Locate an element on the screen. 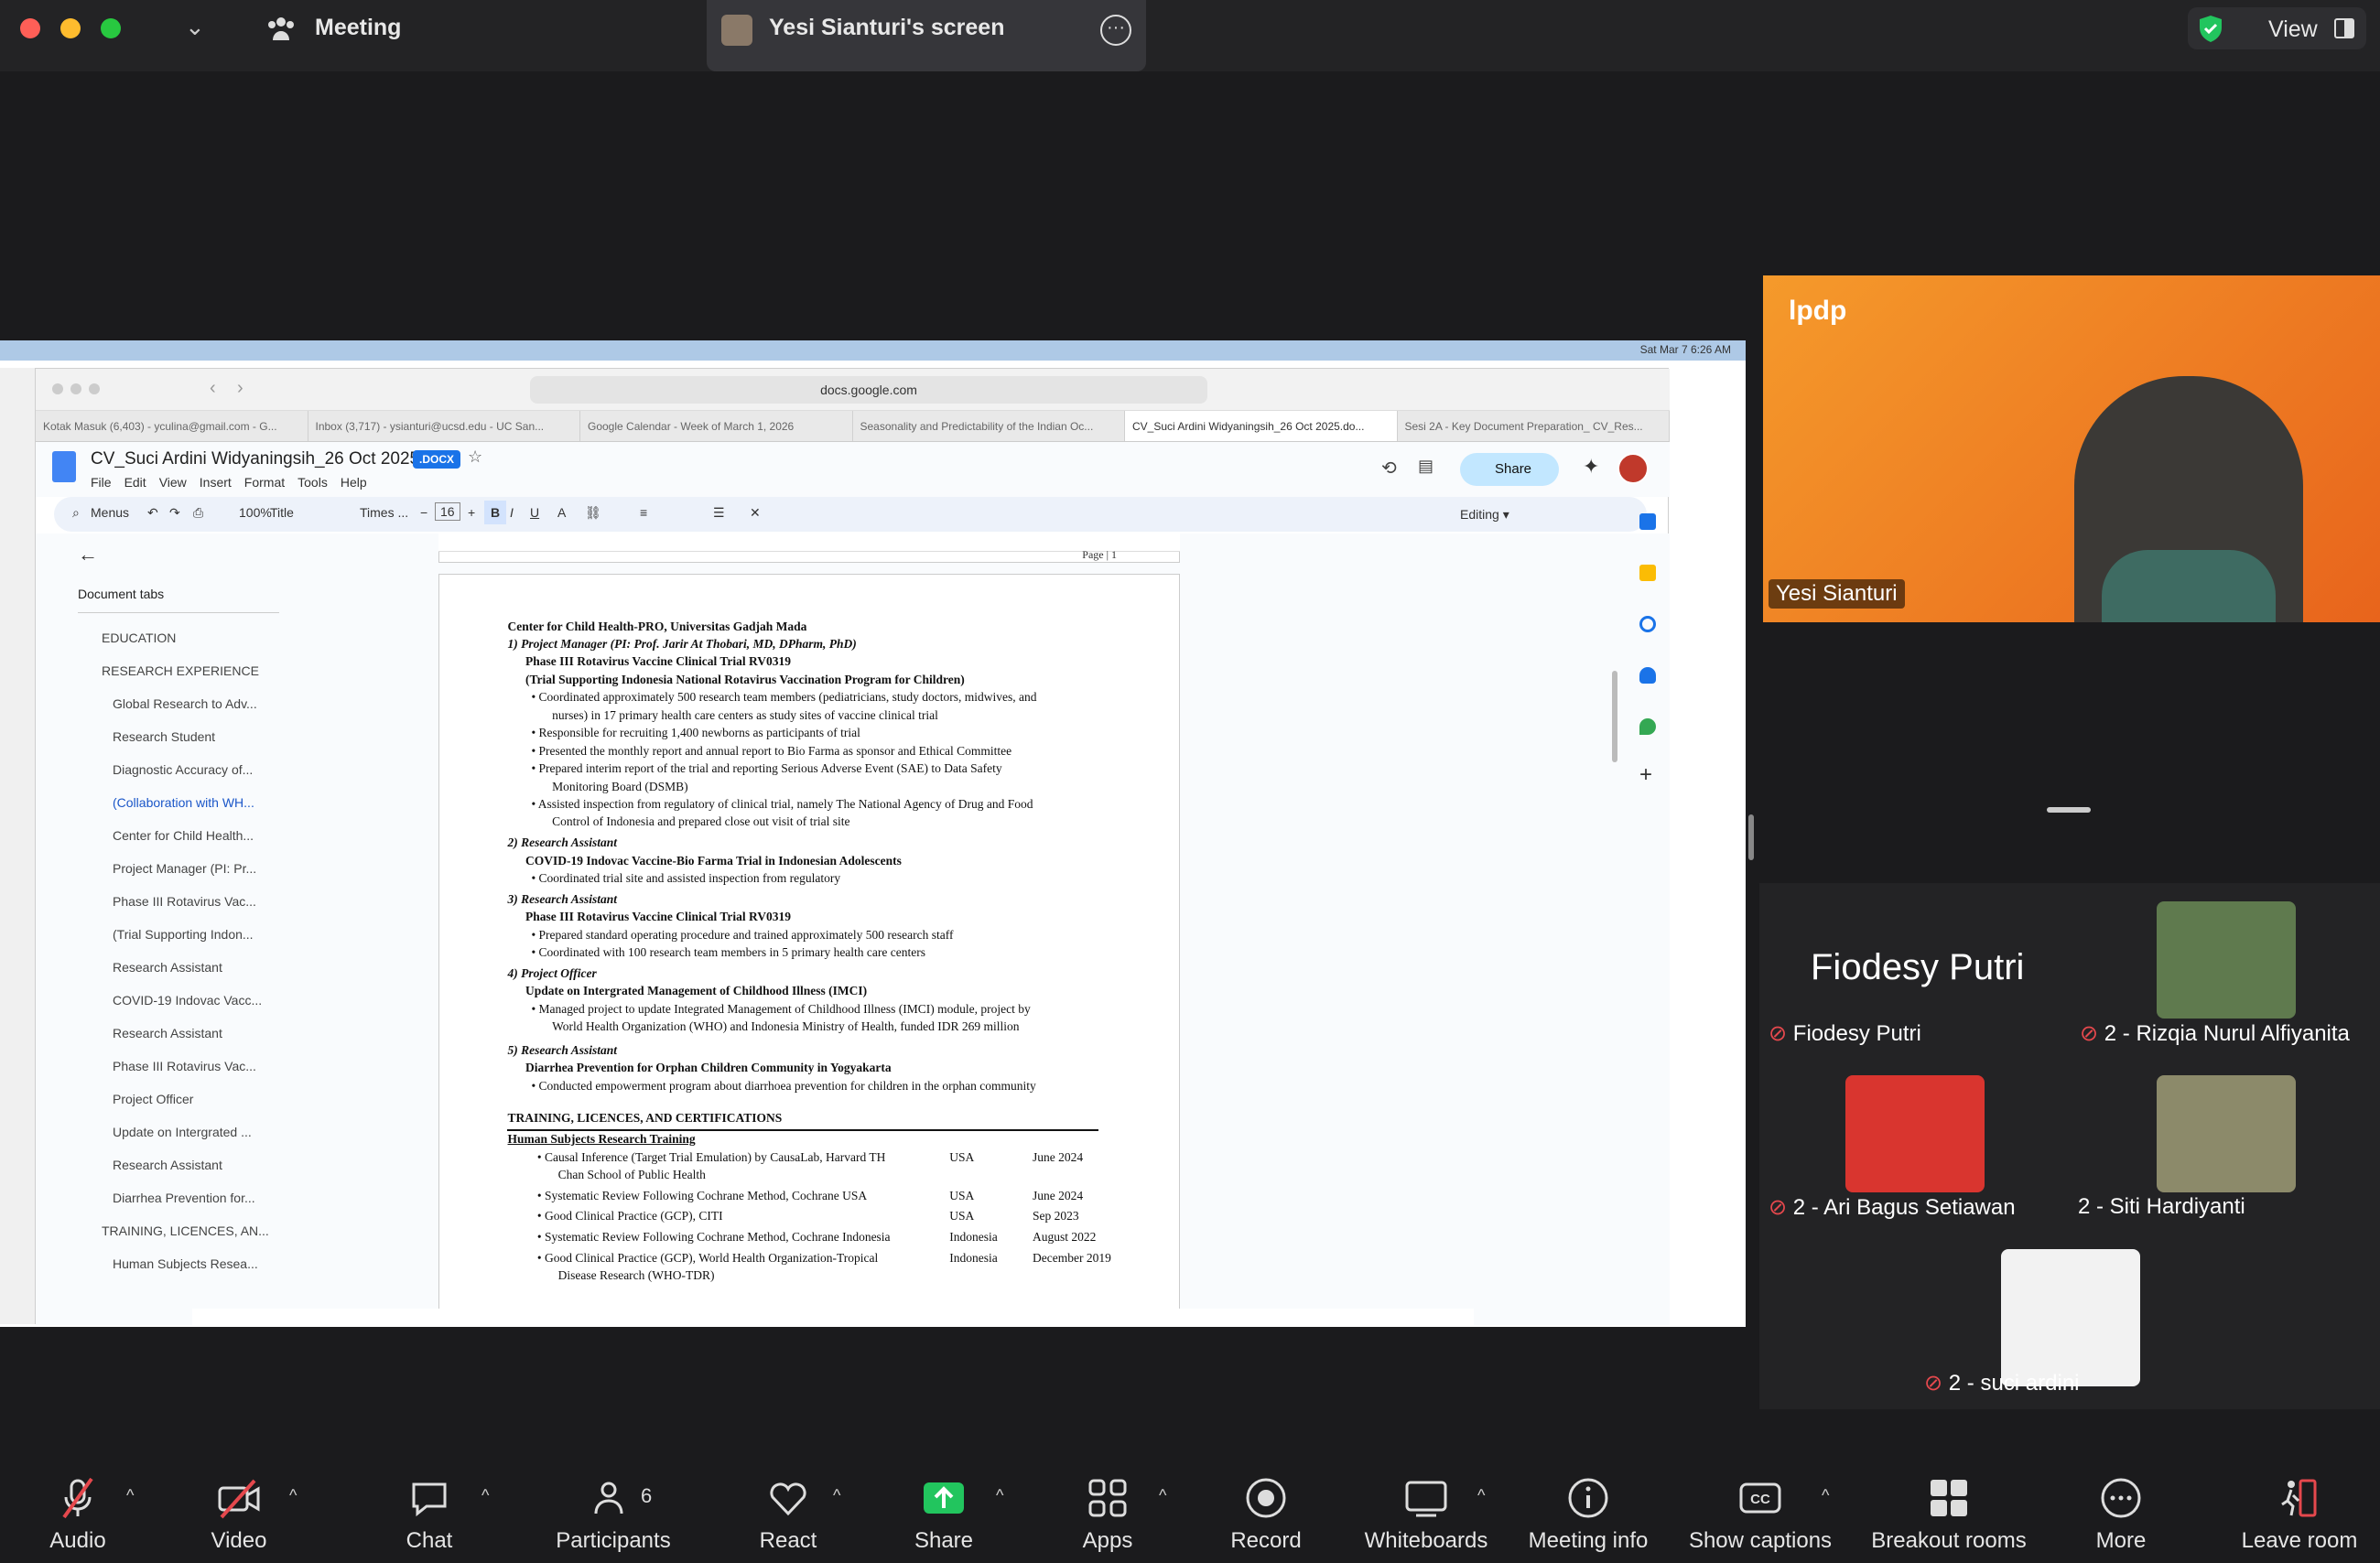 The image size is (2380, 1563). window-minimize-button is located at coordinates (70, 28).